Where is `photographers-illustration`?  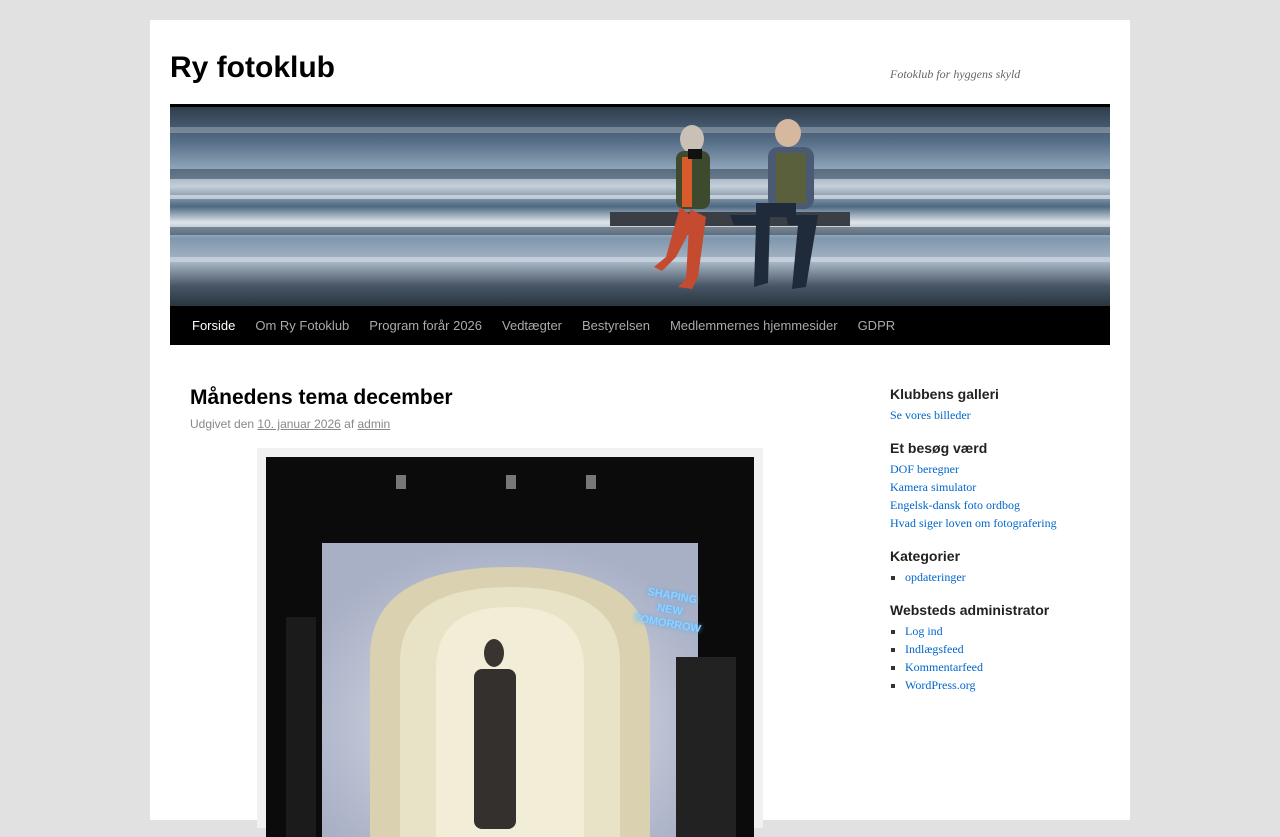 photographers-illustration is located at coordinates (730, 204).